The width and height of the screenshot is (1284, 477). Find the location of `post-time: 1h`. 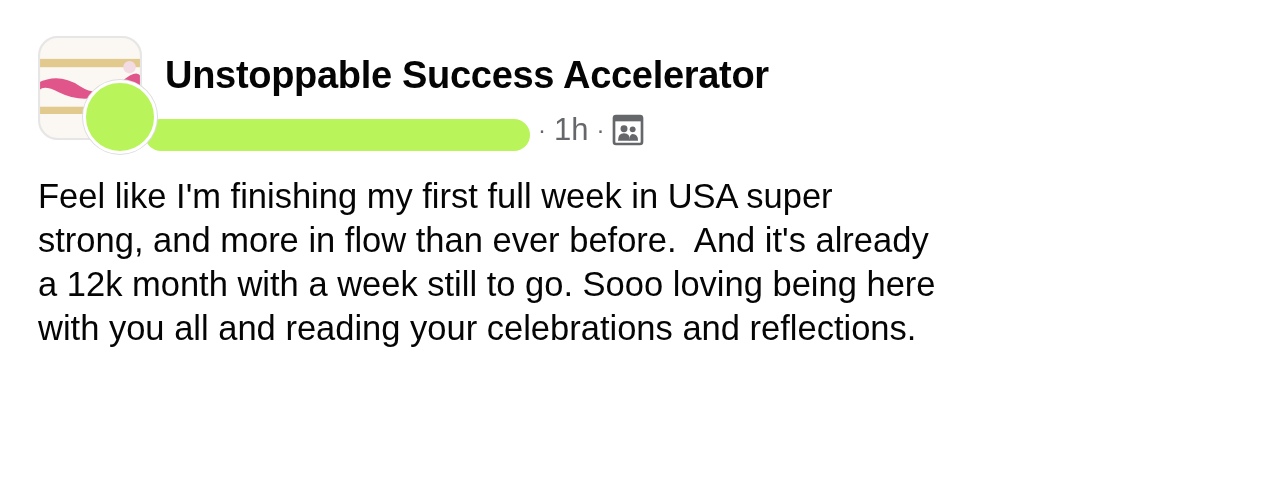

post-time: 1h is located at coordinates (571, 130).